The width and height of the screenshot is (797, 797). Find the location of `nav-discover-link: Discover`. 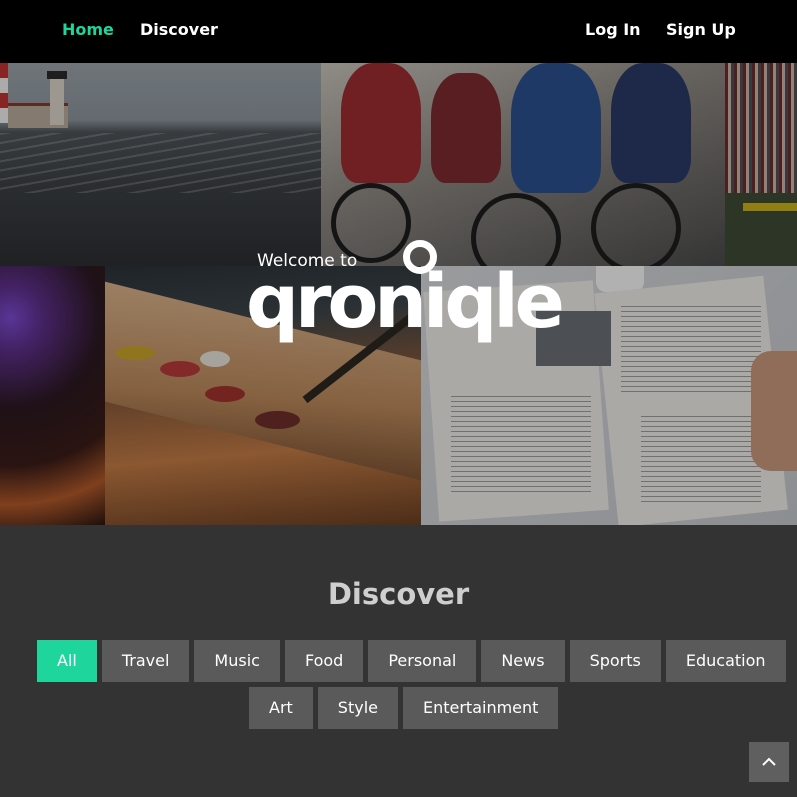

nav-discover-link: Discover is located at coordinates (179, 30).